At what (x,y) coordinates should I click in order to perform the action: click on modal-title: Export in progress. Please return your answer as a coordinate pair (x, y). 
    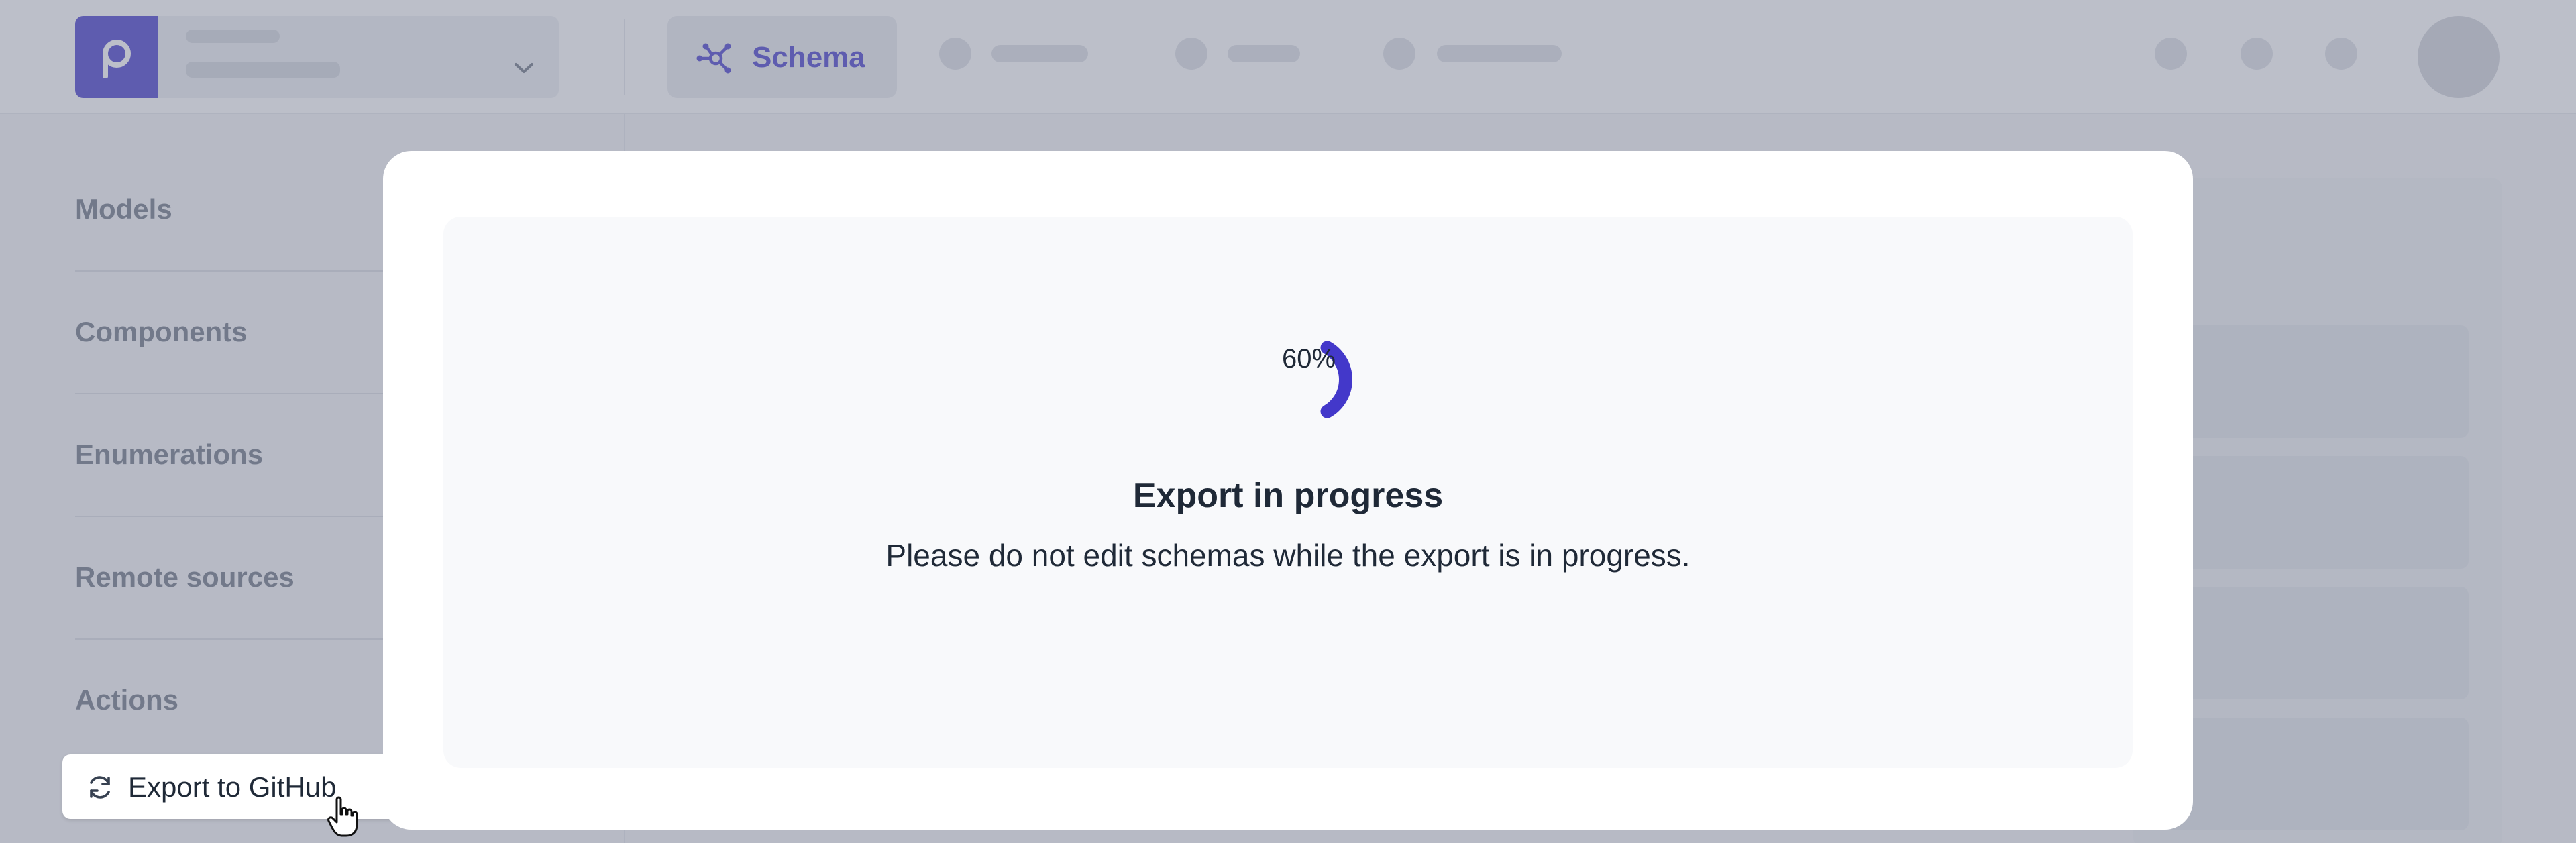
    Looking at the image, I should click on (1288, 495).